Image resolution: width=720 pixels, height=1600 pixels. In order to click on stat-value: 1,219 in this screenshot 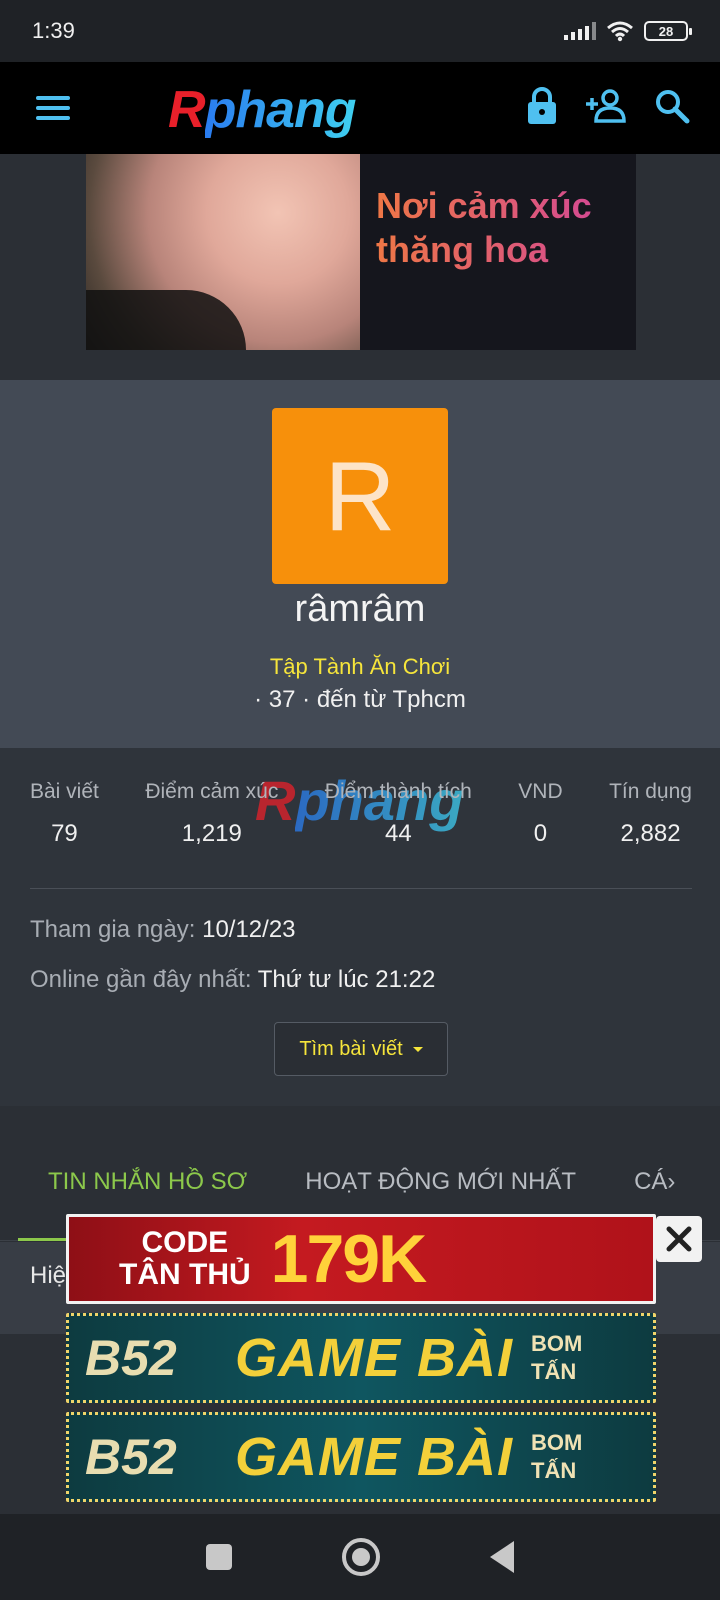, I will do `click(211, 833)`.